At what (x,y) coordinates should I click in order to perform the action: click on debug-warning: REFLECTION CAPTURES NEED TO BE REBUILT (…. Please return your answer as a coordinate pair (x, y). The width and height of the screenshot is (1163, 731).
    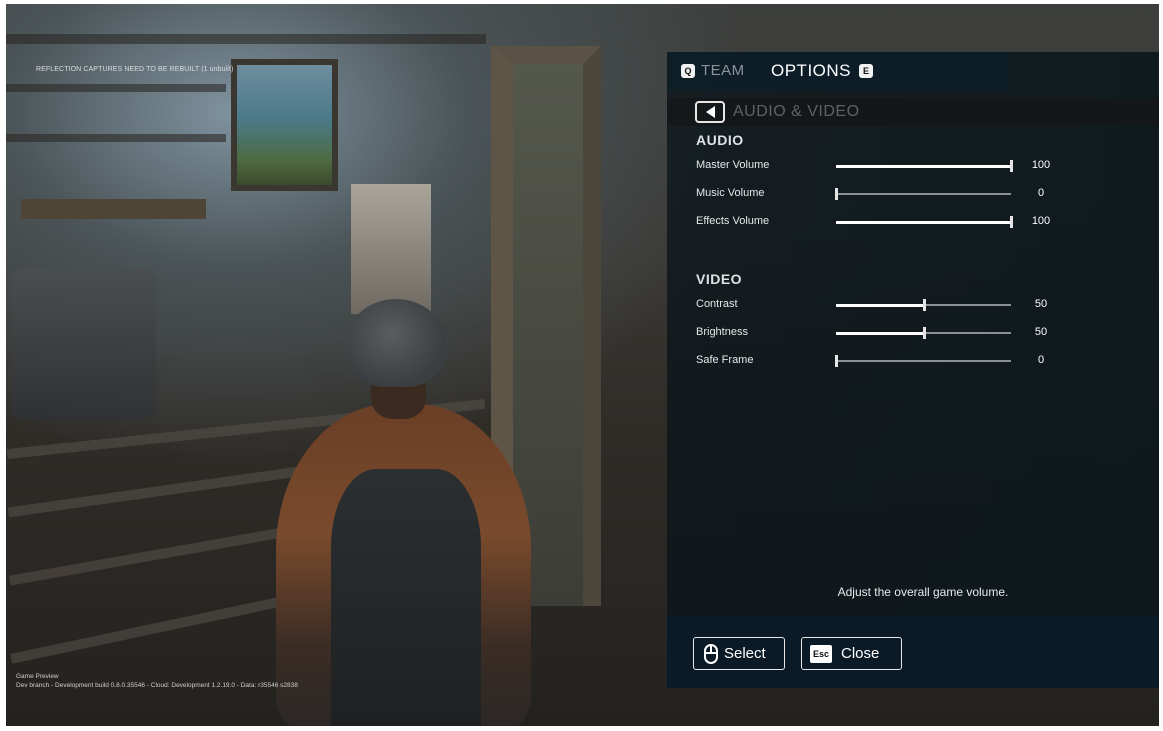
    Looking at the image, I should click on (135, 69).